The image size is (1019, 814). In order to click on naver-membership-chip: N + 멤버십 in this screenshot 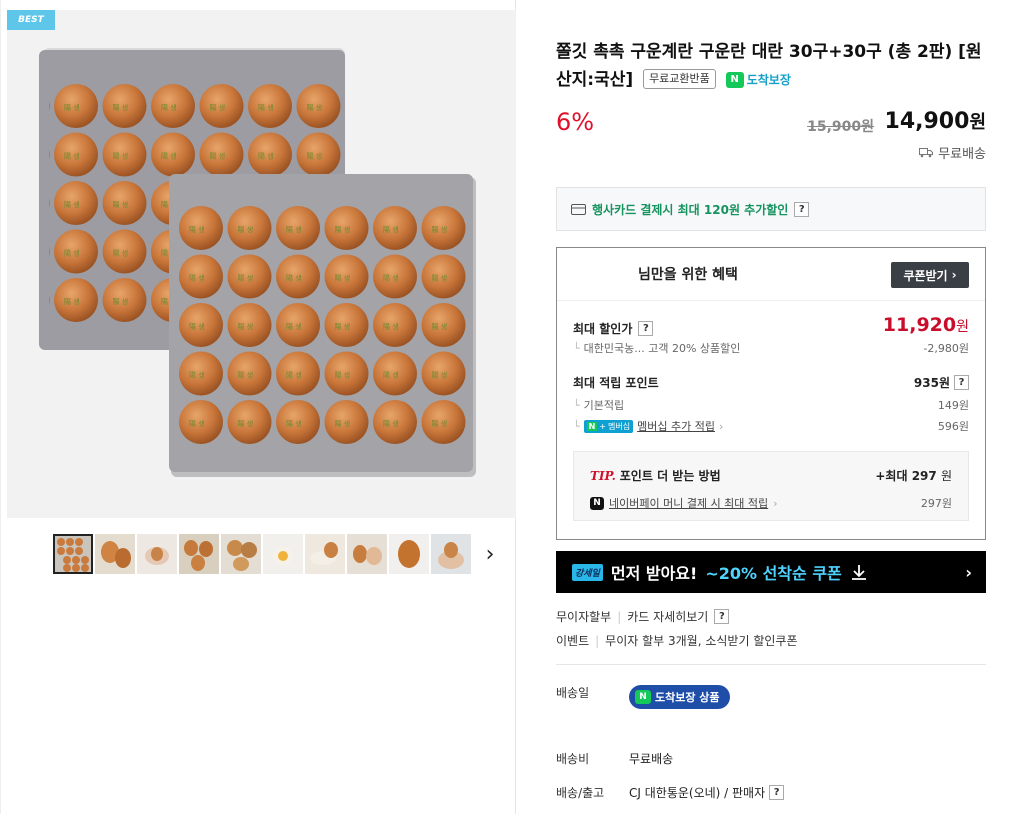, I will do `click(608, 426)`.